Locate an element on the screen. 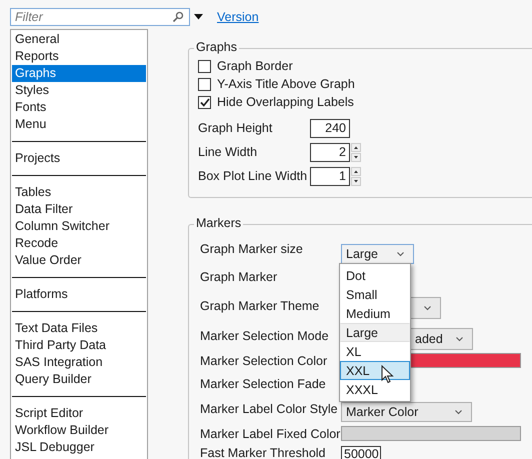 This screenshot has width=532, height=459. version-link: Version is located at coordinates (238, 17).